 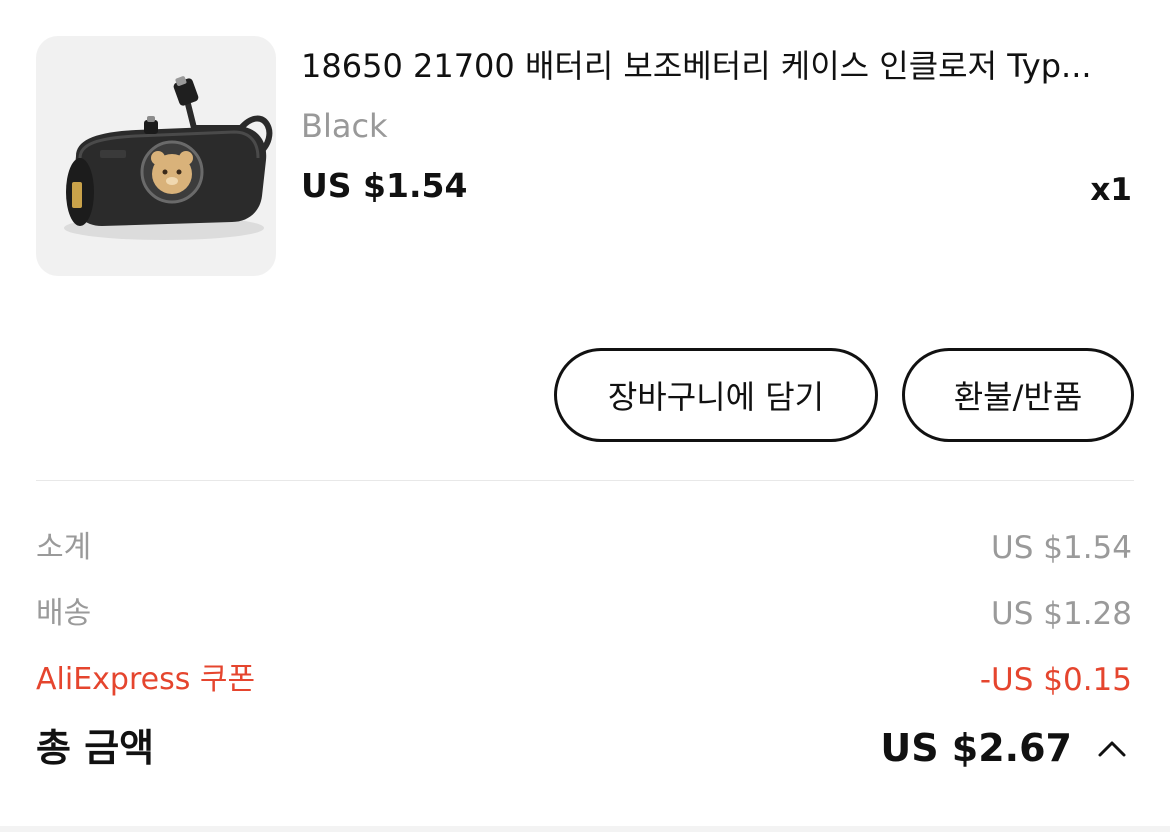 What do you see at coordinates (585, 548) in the screenshot?
I see `subtotal-row: 소계 US $1.54` at bounding box center [585, 548].